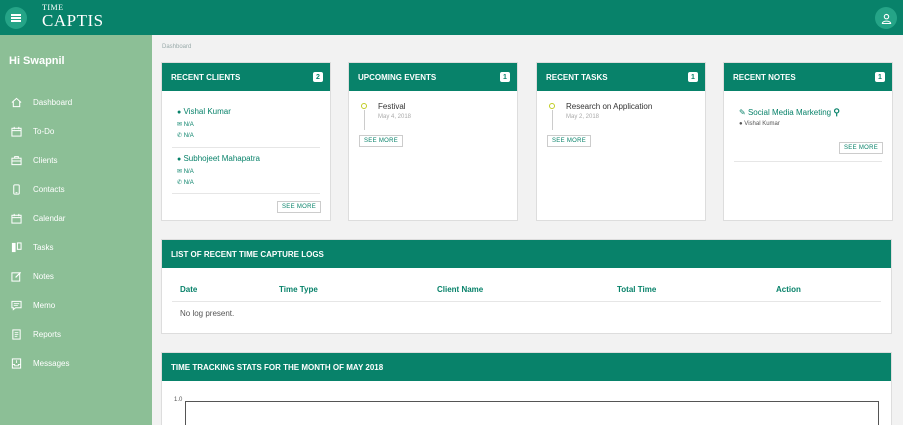 This screenshot has height=425, width=903. I want to click on note-link: ✎ Social Media Marketing ⚲, so click(789, 112).